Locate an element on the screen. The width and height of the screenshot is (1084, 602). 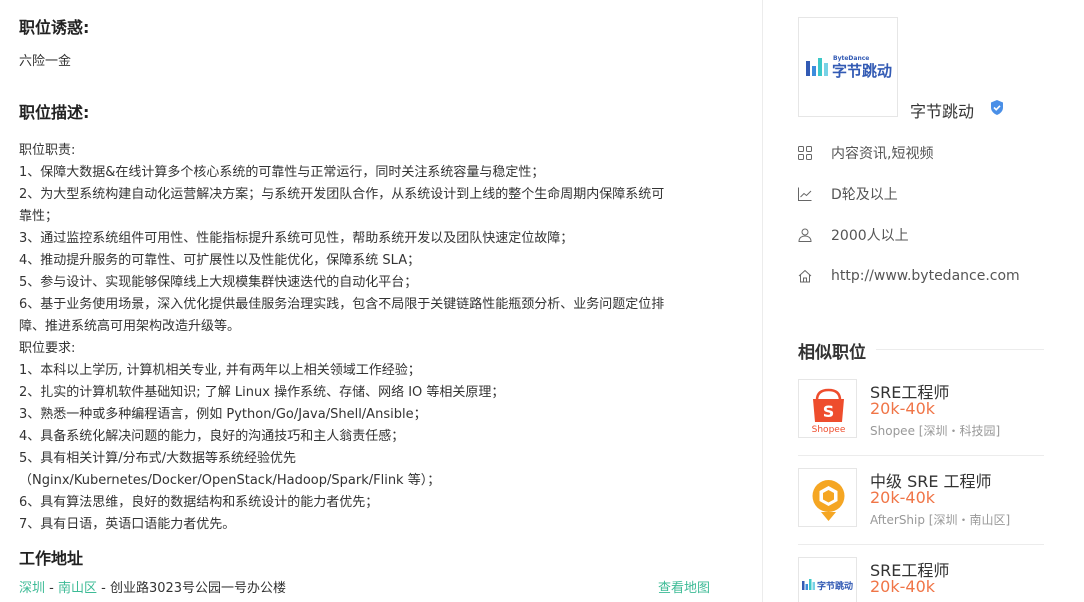
bytedance-logo-icon: ByteDance 字节跳动 is located at coordinates (849, 67).